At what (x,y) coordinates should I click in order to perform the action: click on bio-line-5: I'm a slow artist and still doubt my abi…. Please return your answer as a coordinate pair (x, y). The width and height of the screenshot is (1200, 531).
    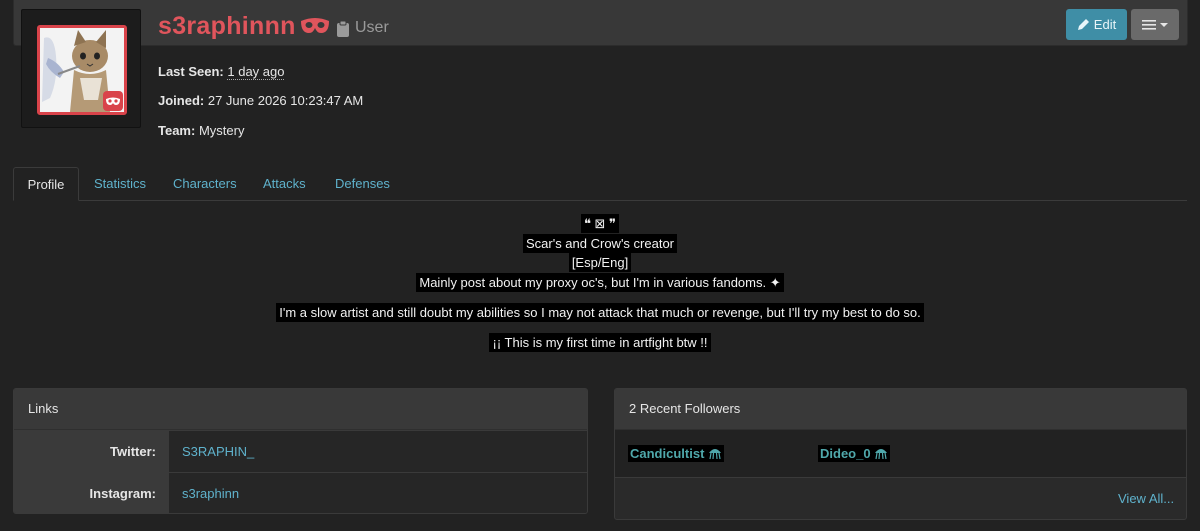
    Looking at the image, I should click on (600, 312).